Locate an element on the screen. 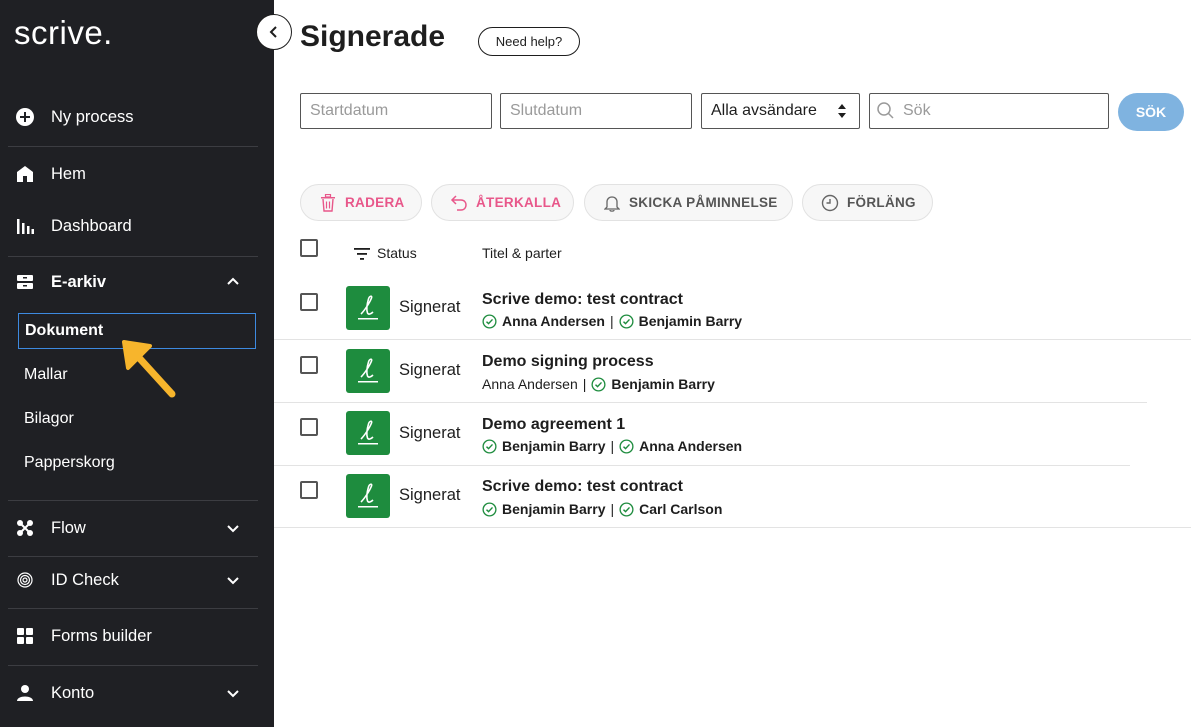  sidebar-item-label: E-arkiv is located at coordinates (79, 281).